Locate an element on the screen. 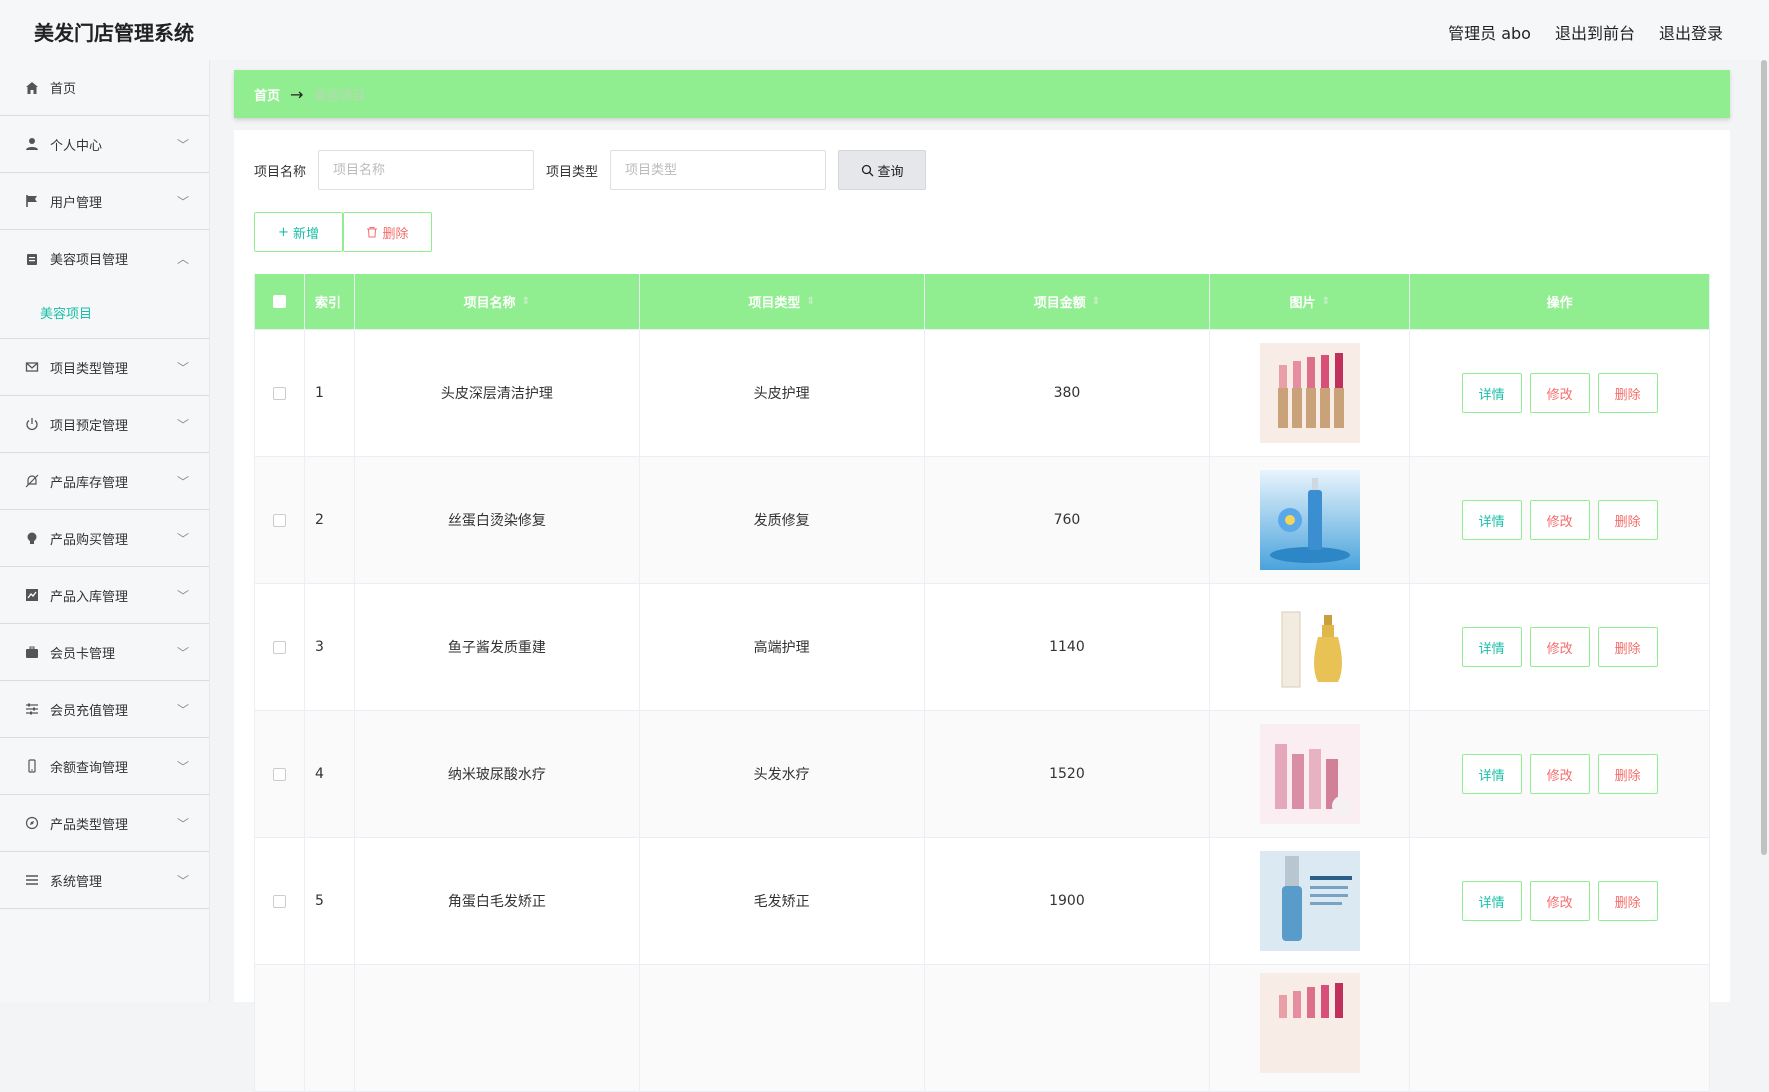 The width and height of the screenshot is (1769, 1092). sidebar-item-product-stock: 产品库存管理 ﹀ is located at coordinates (104, 481).